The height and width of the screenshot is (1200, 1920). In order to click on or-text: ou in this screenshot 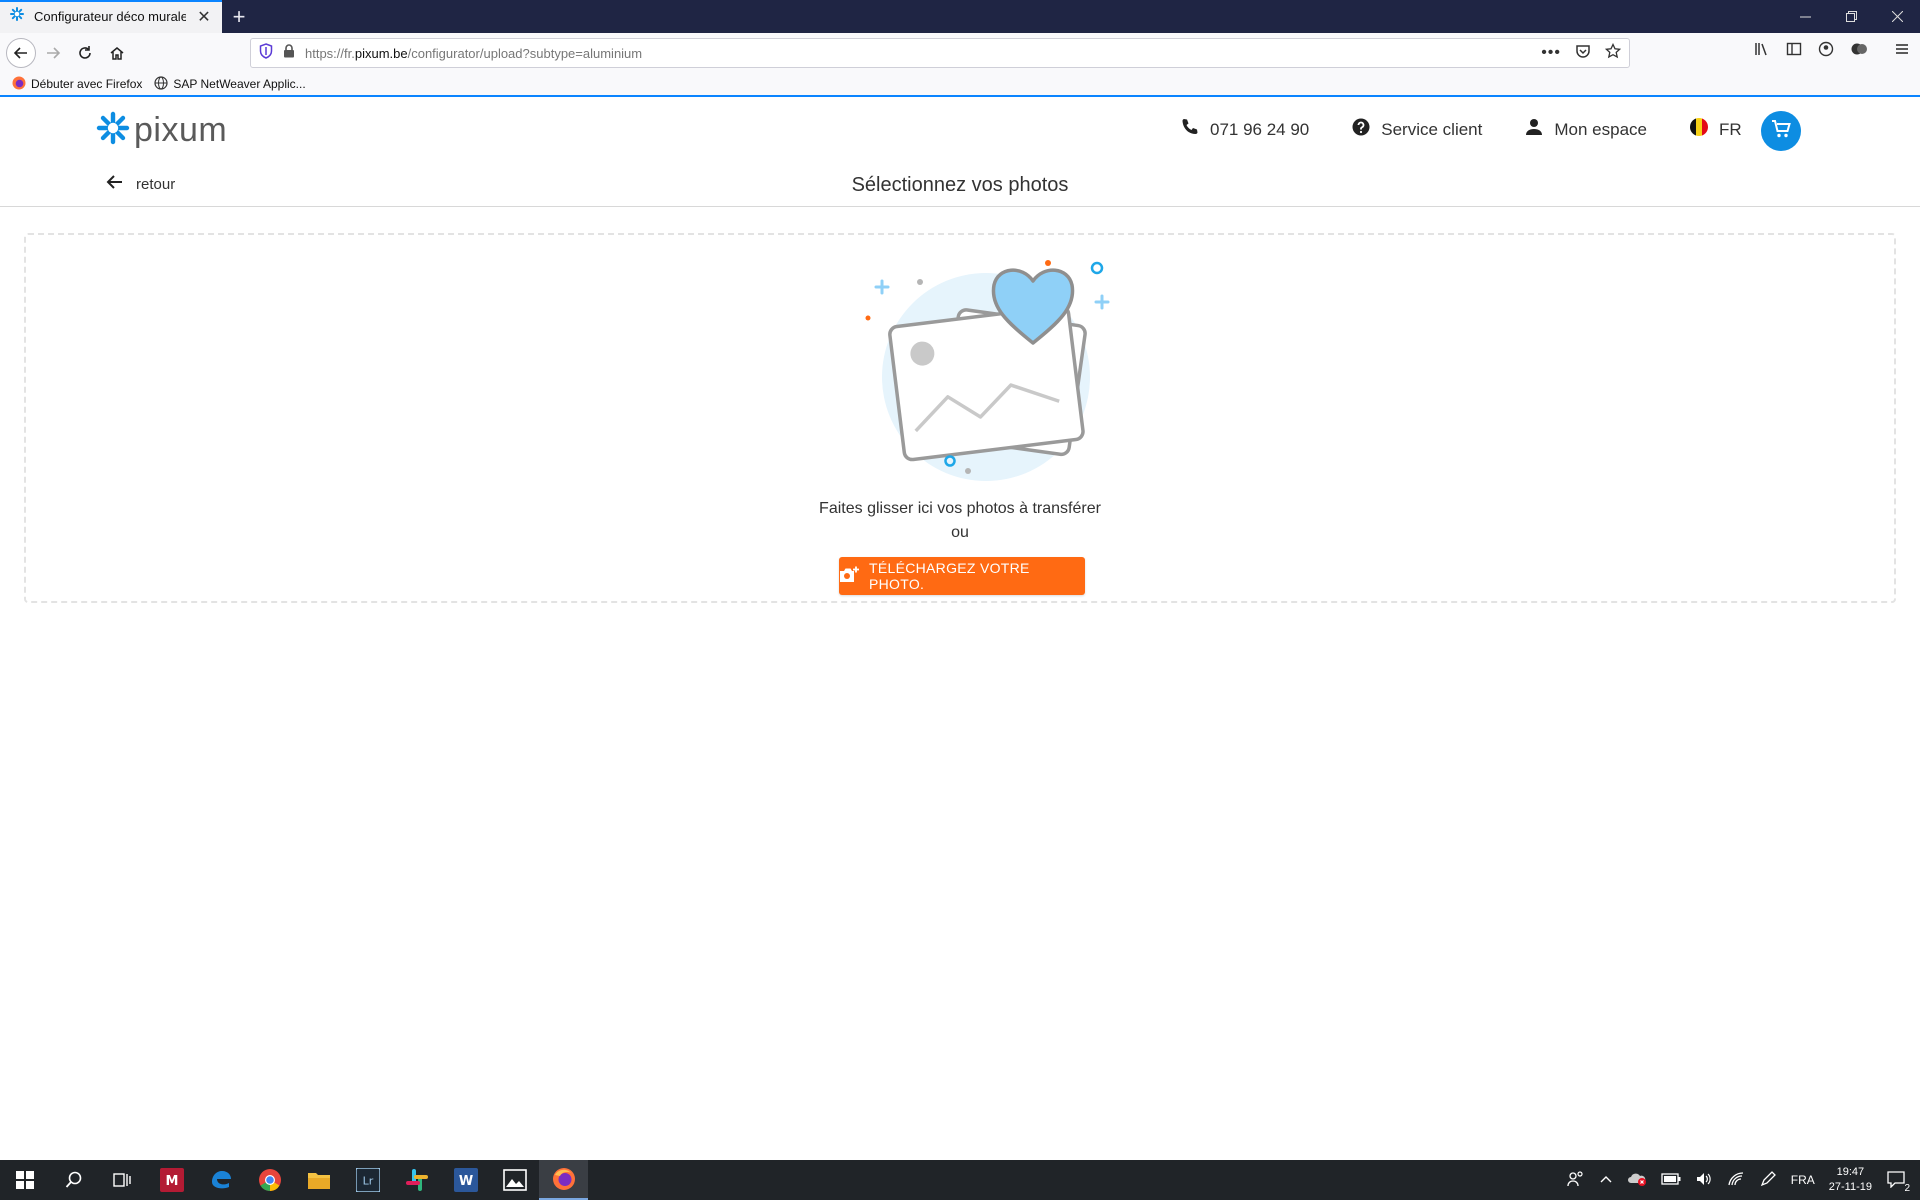, I will do `click(960, 532)`.